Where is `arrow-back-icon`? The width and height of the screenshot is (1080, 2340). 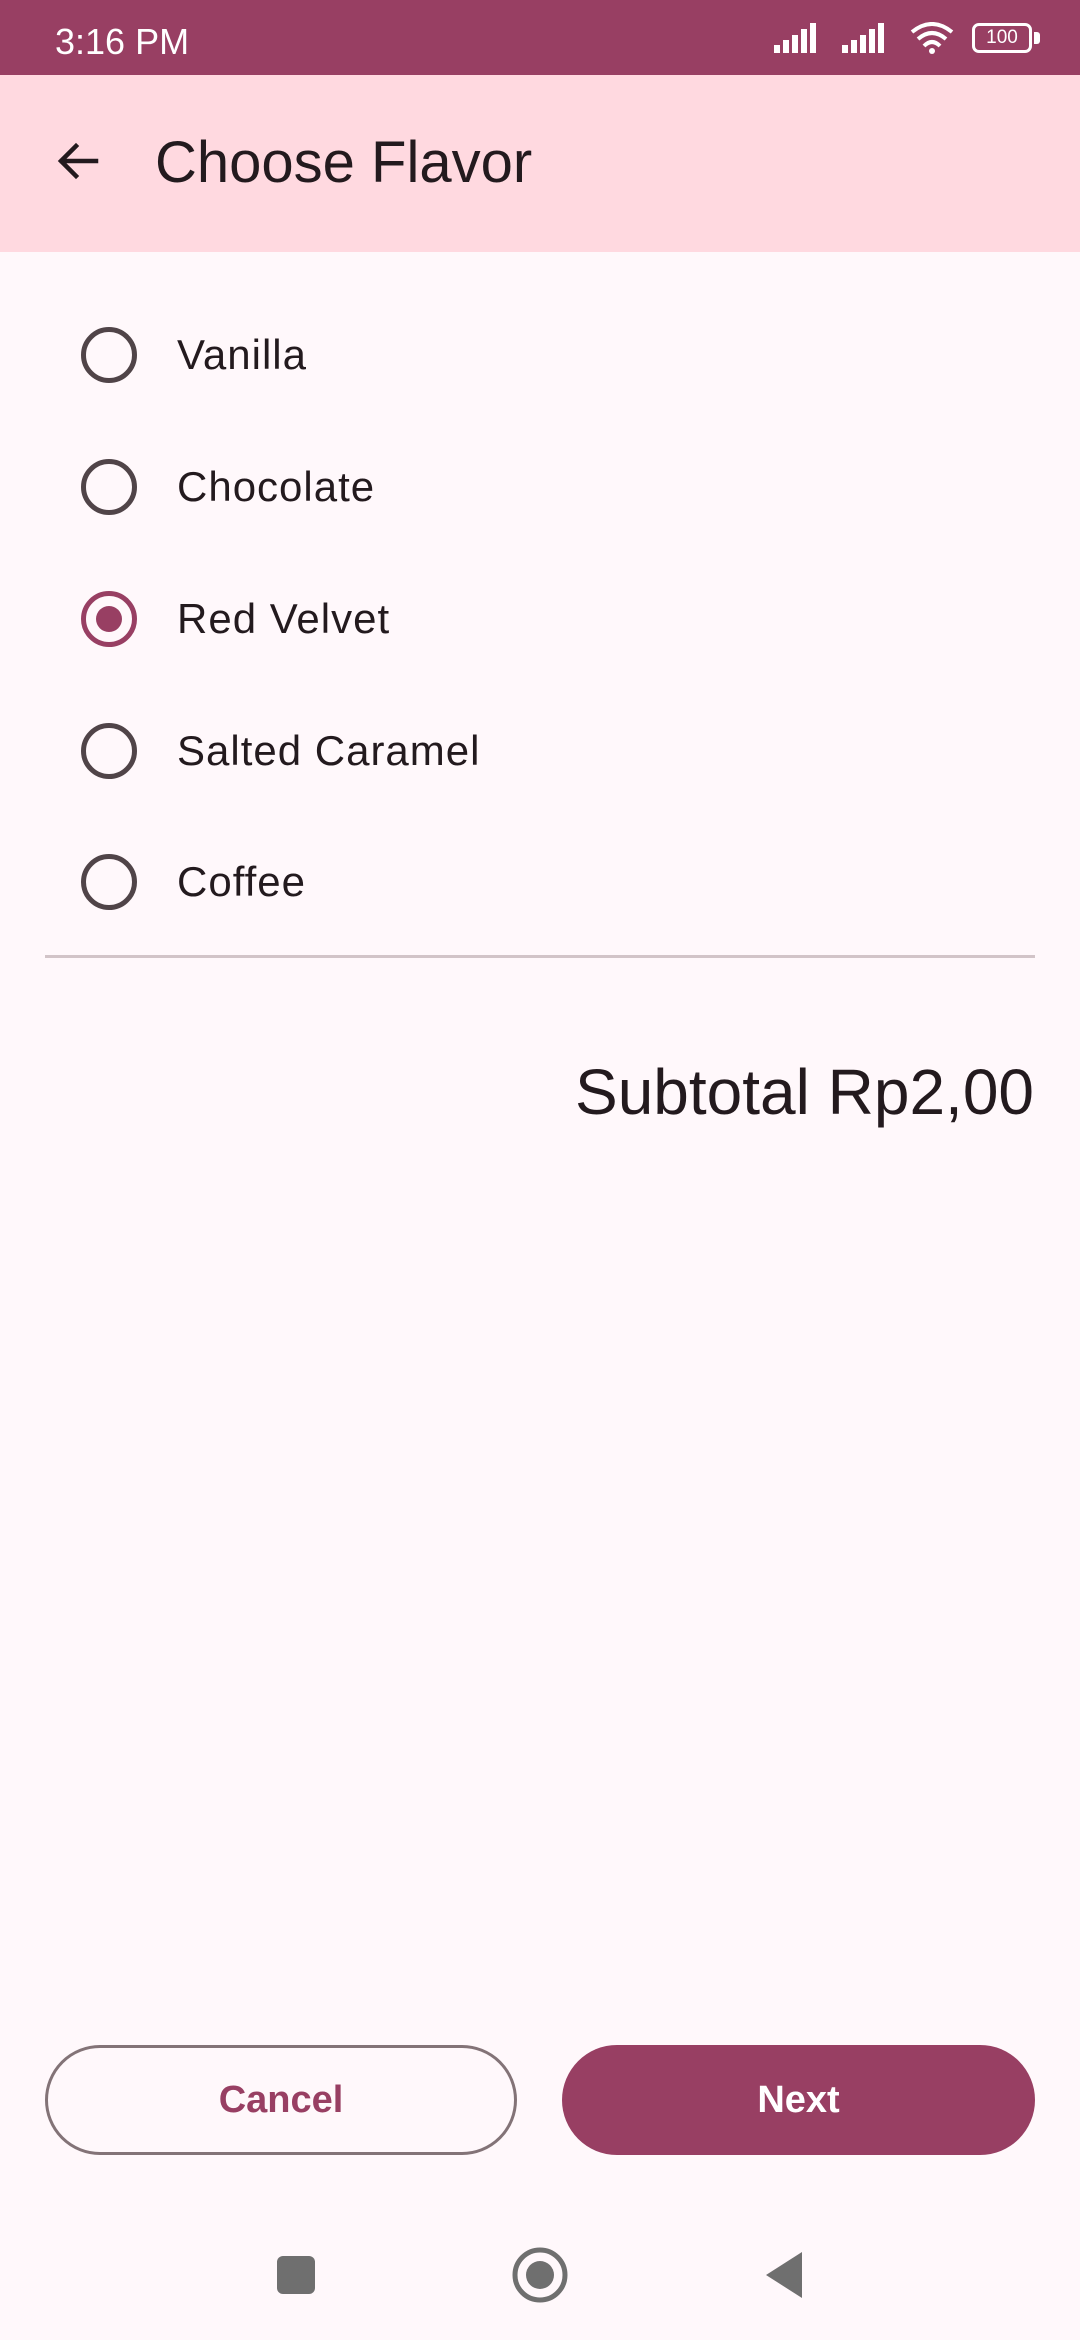
arrow-back-icon is located at coordinates (78, 161).